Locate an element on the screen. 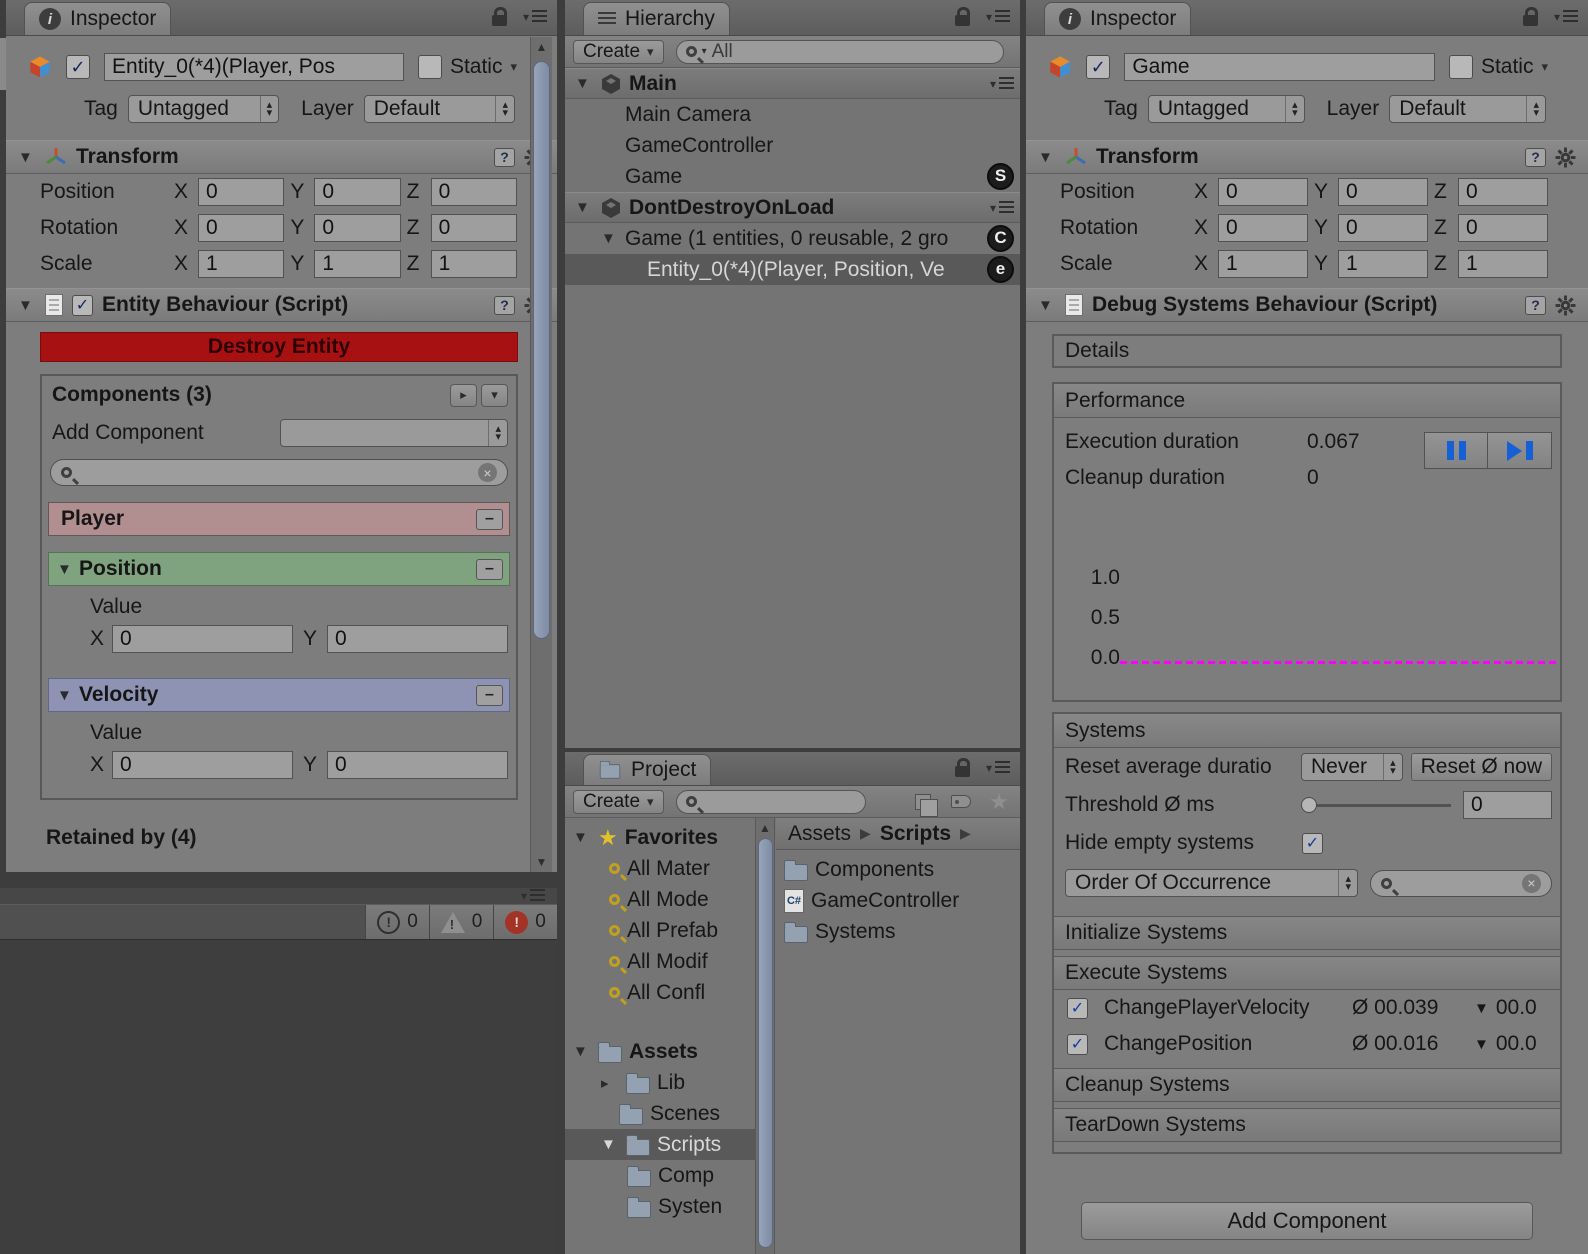 The image size is (1588, 1254). behaviour-enabled-checkbox: ✓ is located at coordinates (82, 305).